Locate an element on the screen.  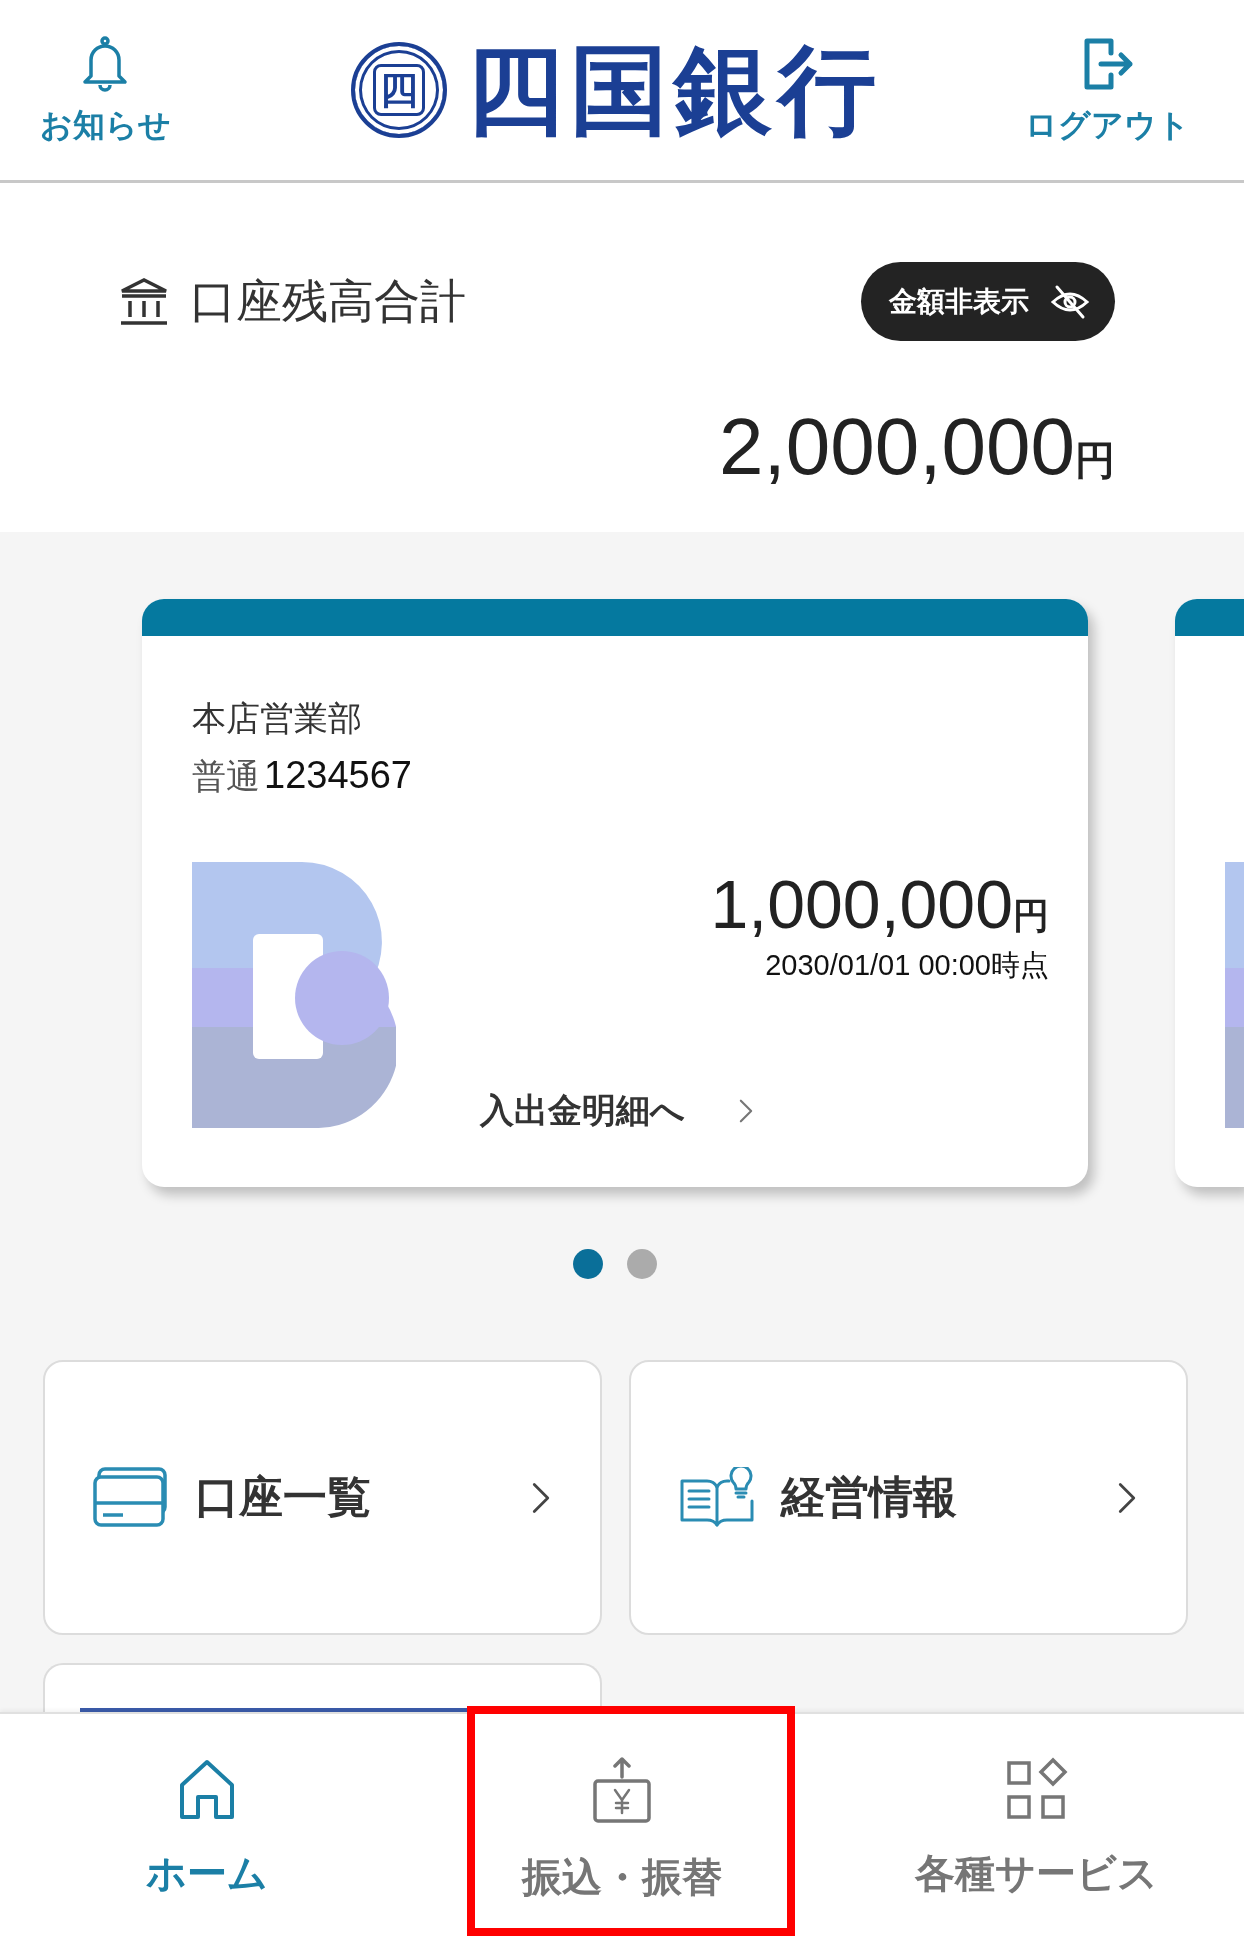
notice-button: お知らせ is located at coordinates (105, 90).